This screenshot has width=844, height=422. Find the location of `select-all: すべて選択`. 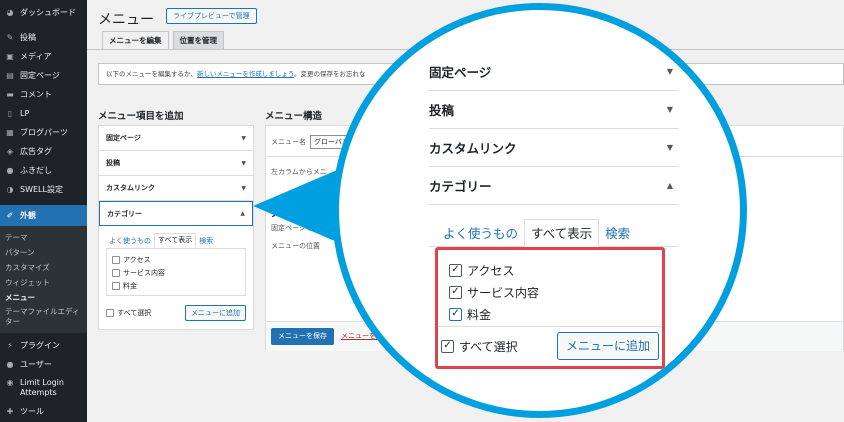

select-all: すべて選択 is located at coordinates (128, 313).